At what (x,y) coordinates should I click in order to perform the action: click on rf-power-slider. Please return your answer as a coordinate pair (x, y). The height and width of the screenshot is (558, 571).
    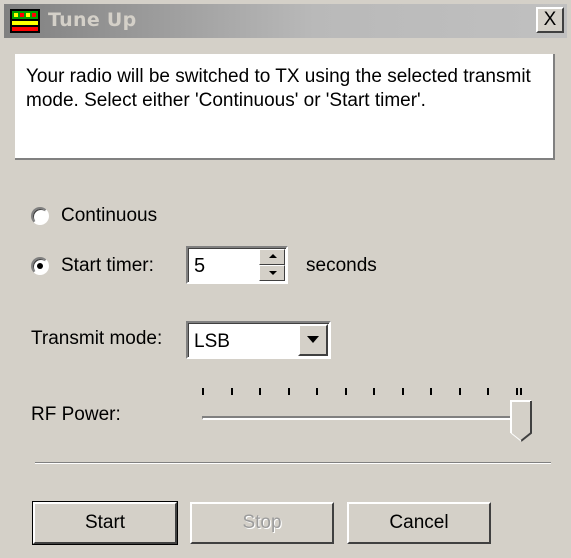
    Looking at the image, I should click on (364, 418).